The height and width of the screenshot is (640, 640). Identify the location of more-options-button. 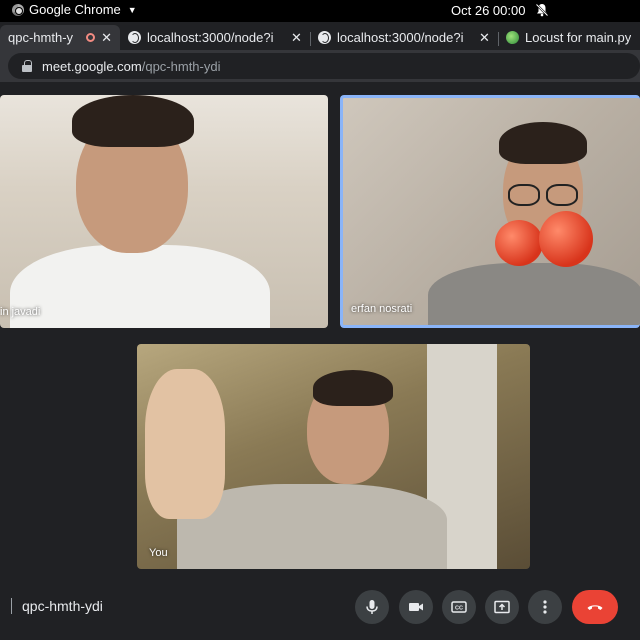
(545, 607).